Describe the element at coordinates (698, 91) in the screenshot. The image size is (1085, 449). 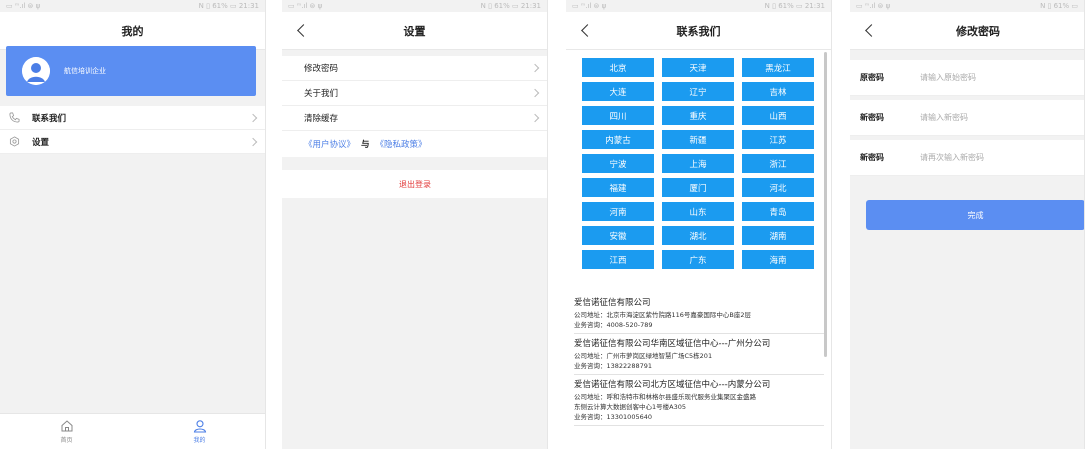
I see `city-button: 辽宁` at that location.